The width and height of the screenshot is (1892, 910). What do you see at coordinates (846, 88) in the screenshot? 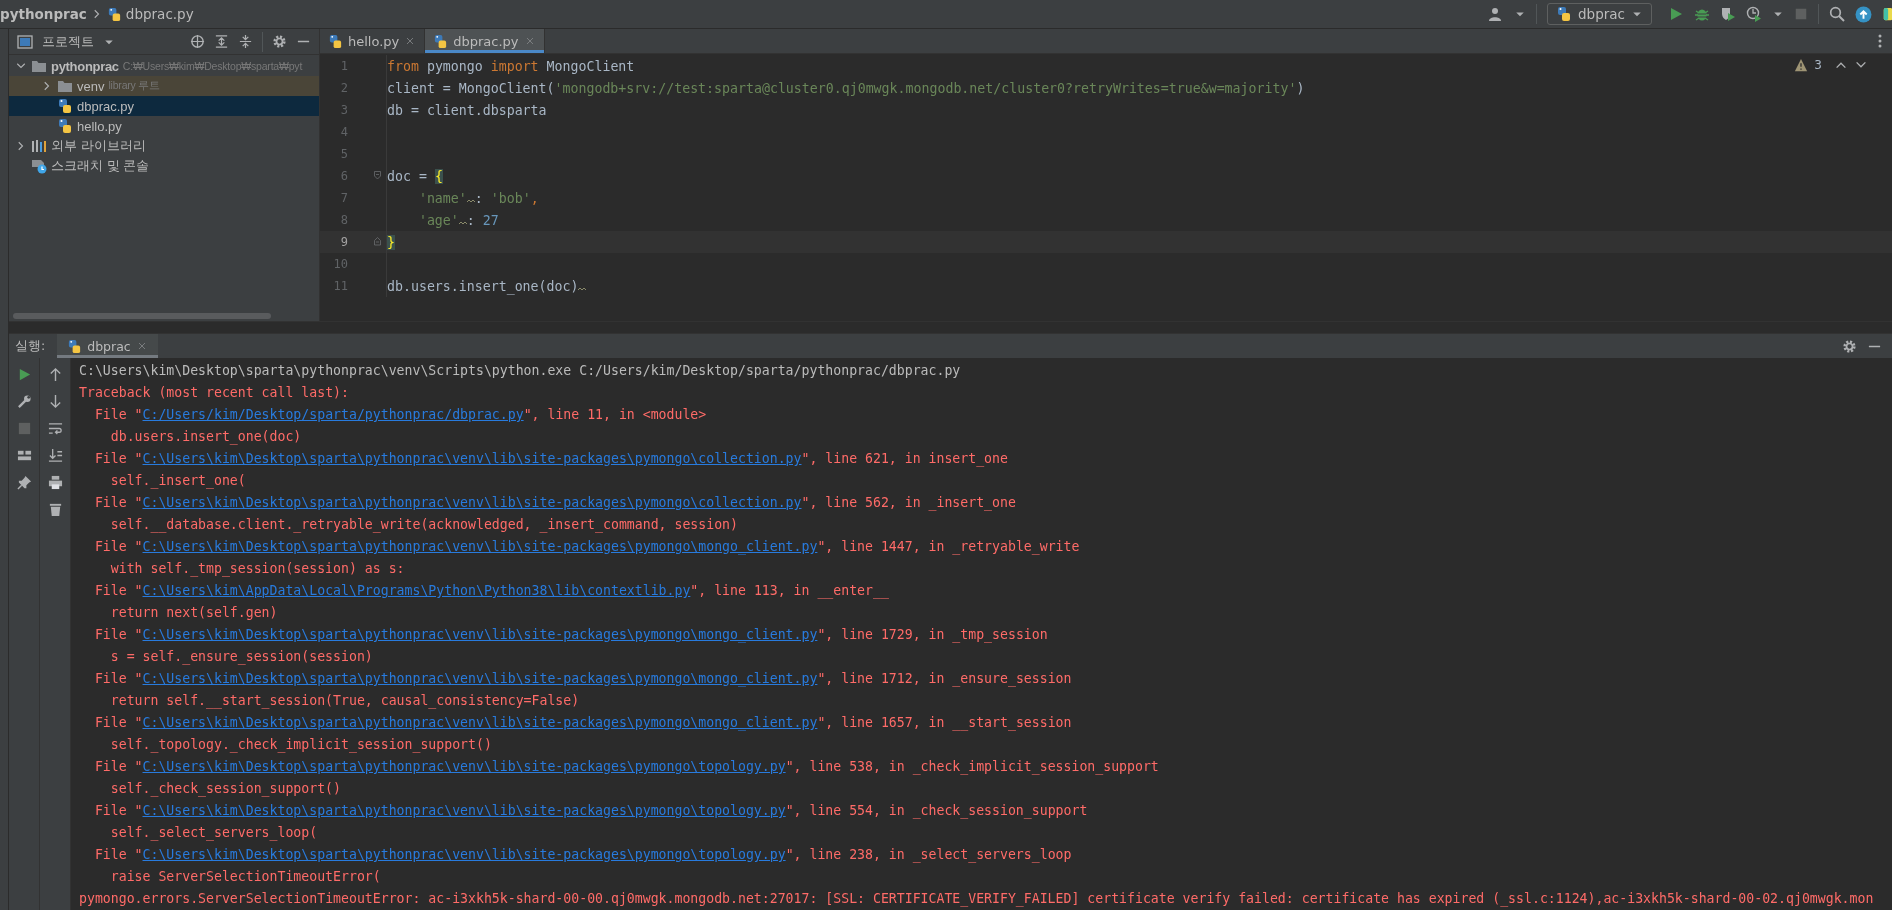
I see `code-line: client = MongoClient('mongodb+srv://test:sparta@cluster0.qj0mwgk.mongodb.net/cluster0?retryWrites=true&w=majority')` at bounding box center [846, 88].